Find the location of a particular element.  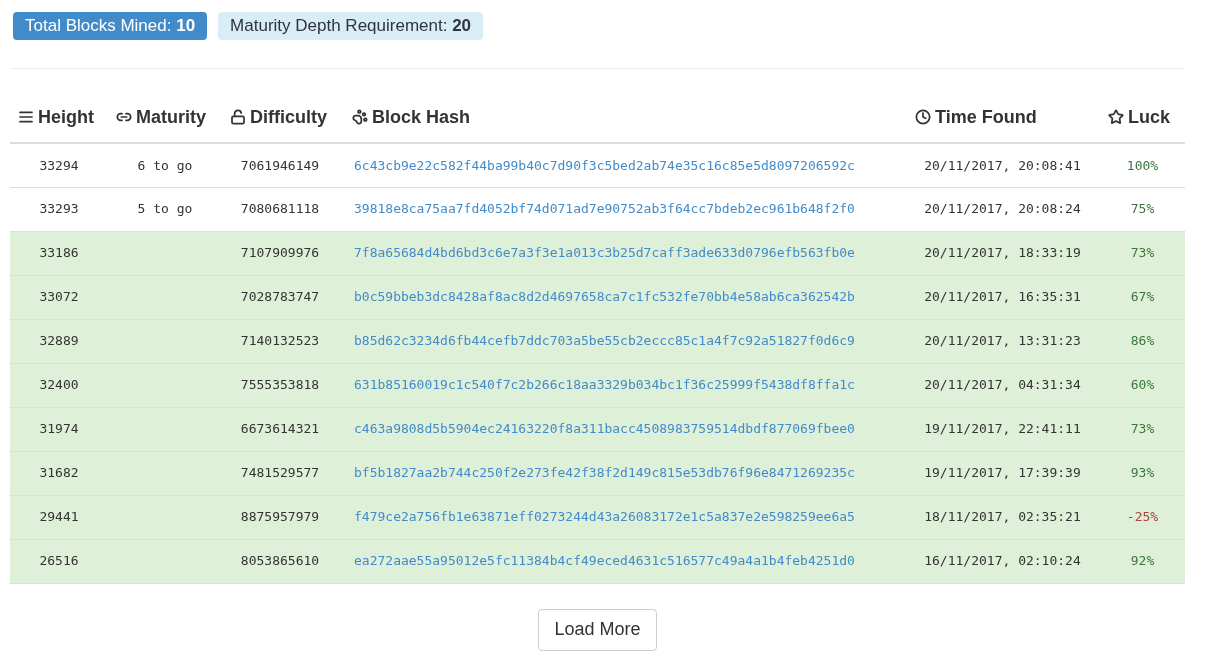

maturity-depth-badge: Maturity Depth Requirement: 20 is located at coordinates (351, 26).